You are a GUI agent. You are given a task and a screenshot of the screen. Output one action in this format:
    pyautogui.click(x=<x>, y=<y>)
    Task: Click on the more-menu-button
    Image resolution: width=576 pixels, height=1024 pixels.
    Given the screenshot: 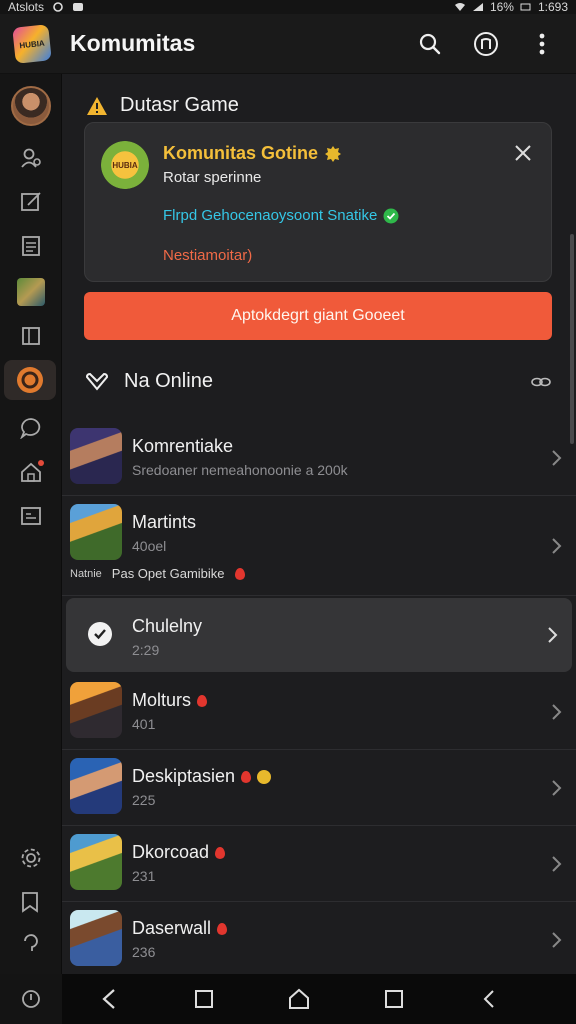 What is the action you would take?
    pyautogui.click(x=542, y=44)
    